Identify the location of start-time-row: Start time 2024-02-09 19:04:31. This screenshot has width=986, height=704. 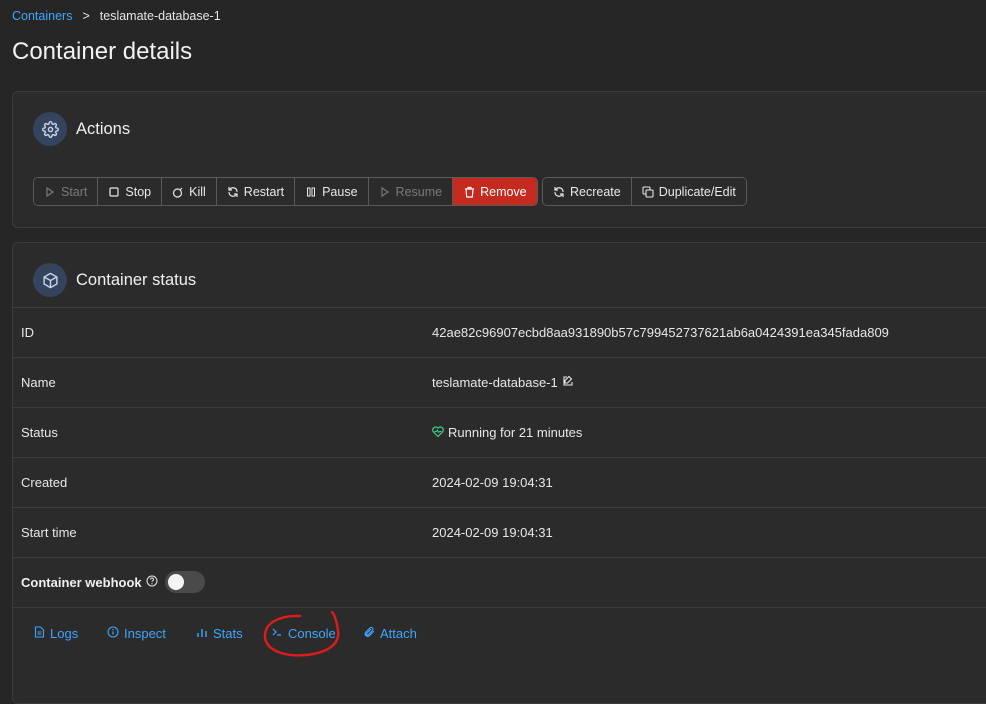
(499, 532).